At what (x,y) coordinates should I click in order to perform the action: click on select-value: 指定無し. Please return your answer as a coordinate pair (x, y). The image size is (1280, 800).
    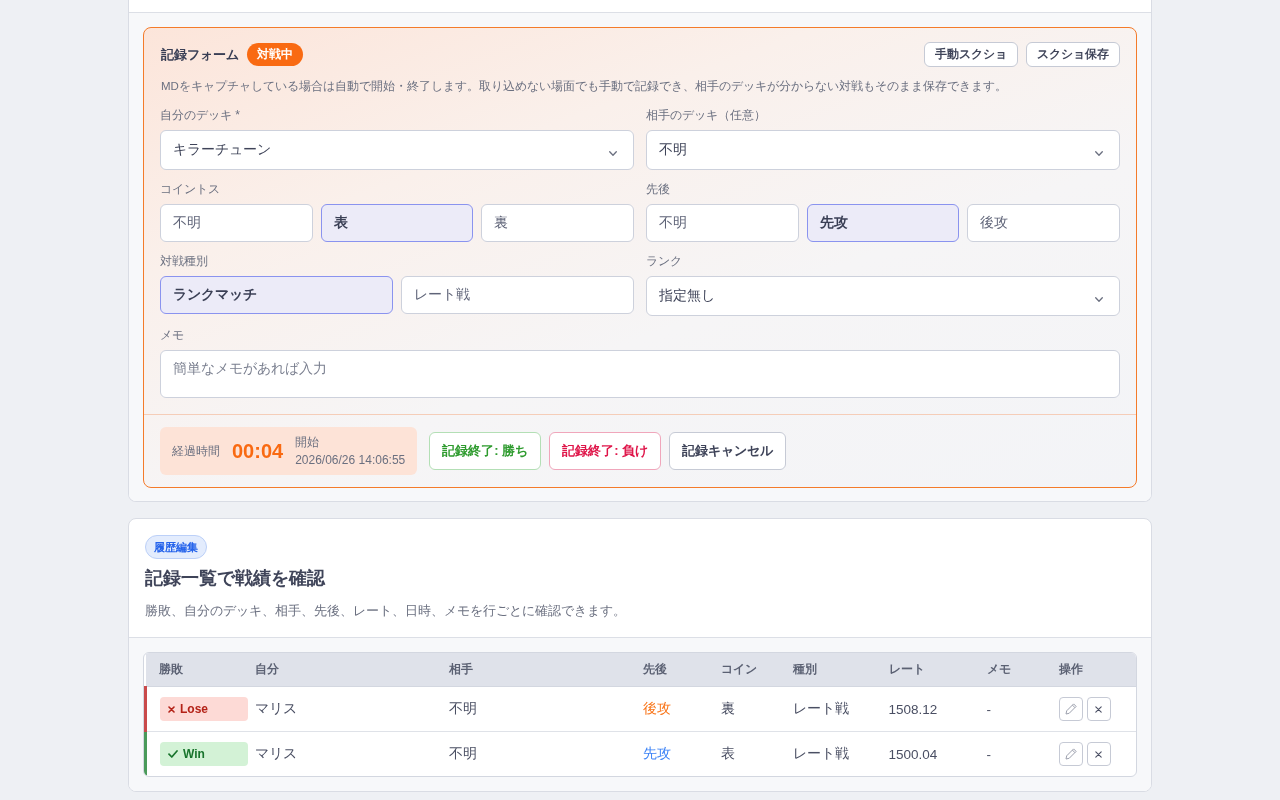
    Looking at the image, I should click on (687, 296).